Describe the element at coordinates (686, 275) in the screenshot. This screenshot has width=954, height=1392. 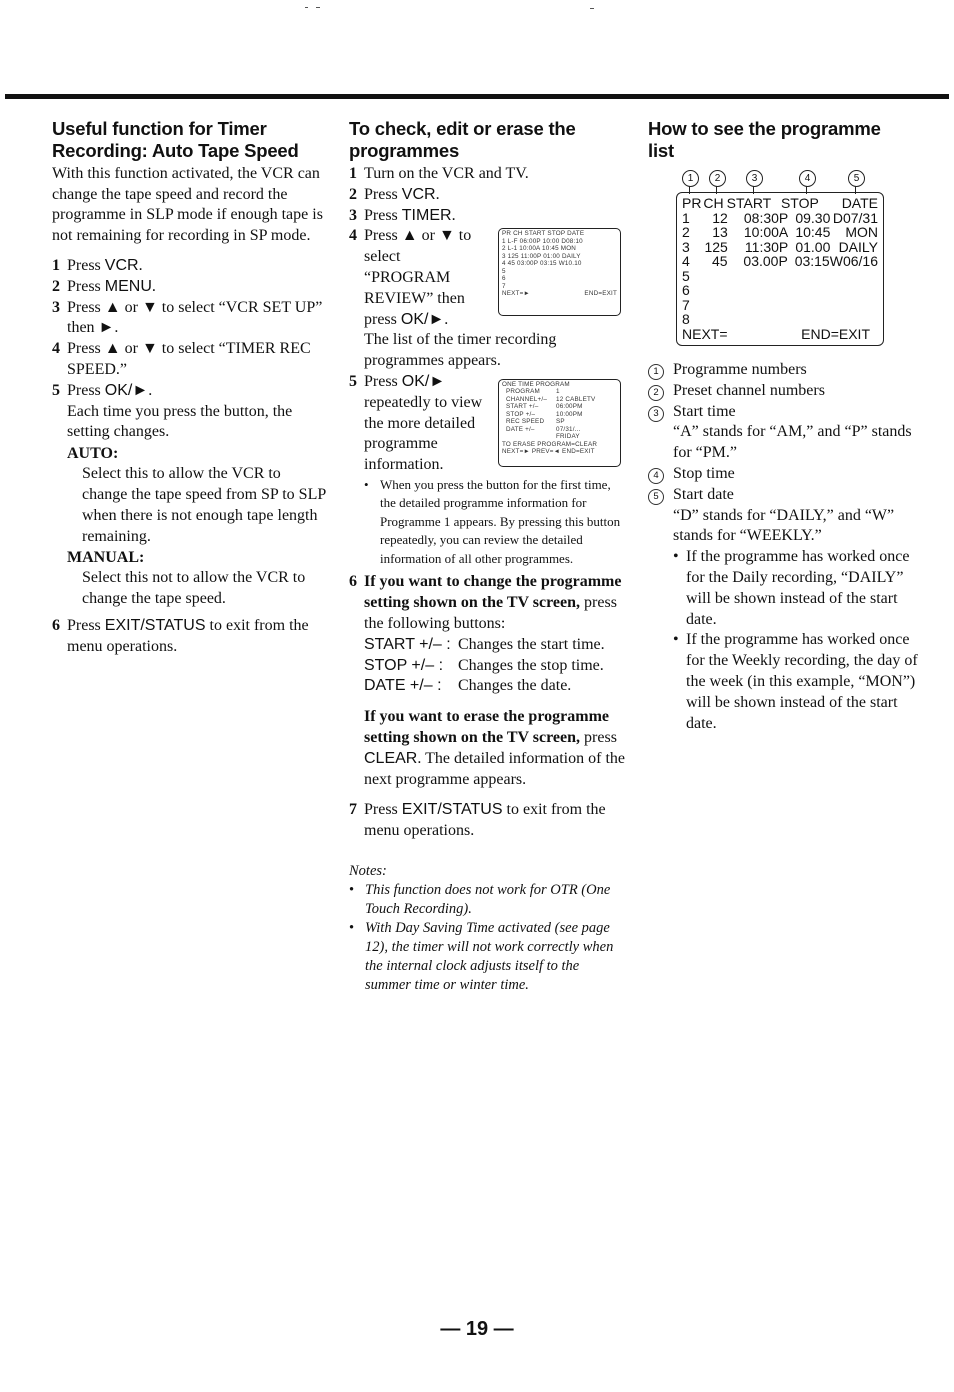
I see `screen-row: 5` at that location.